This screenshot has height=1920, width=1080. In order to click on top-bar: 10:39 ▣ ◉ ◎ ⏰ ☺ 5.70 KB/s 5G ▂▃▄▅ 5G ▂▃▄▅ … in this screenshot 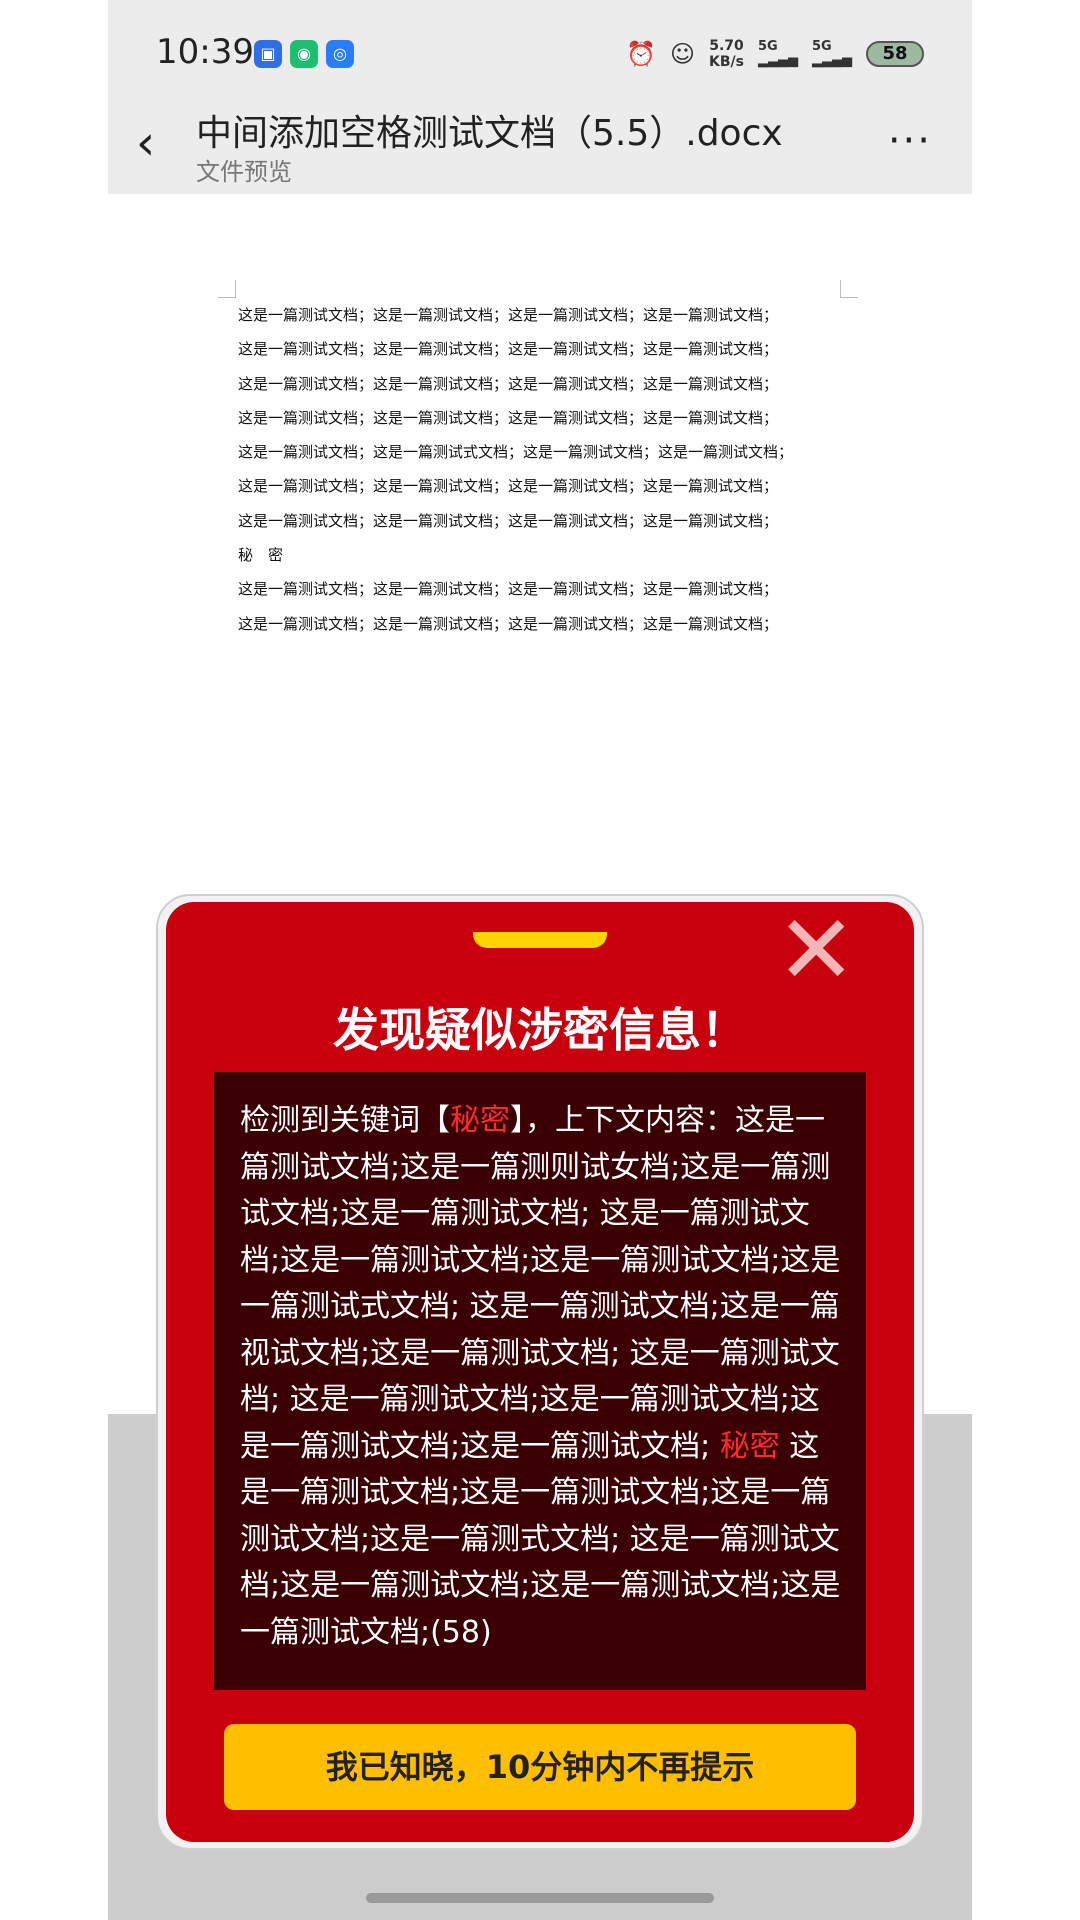, I will do `click(540, 97)`.